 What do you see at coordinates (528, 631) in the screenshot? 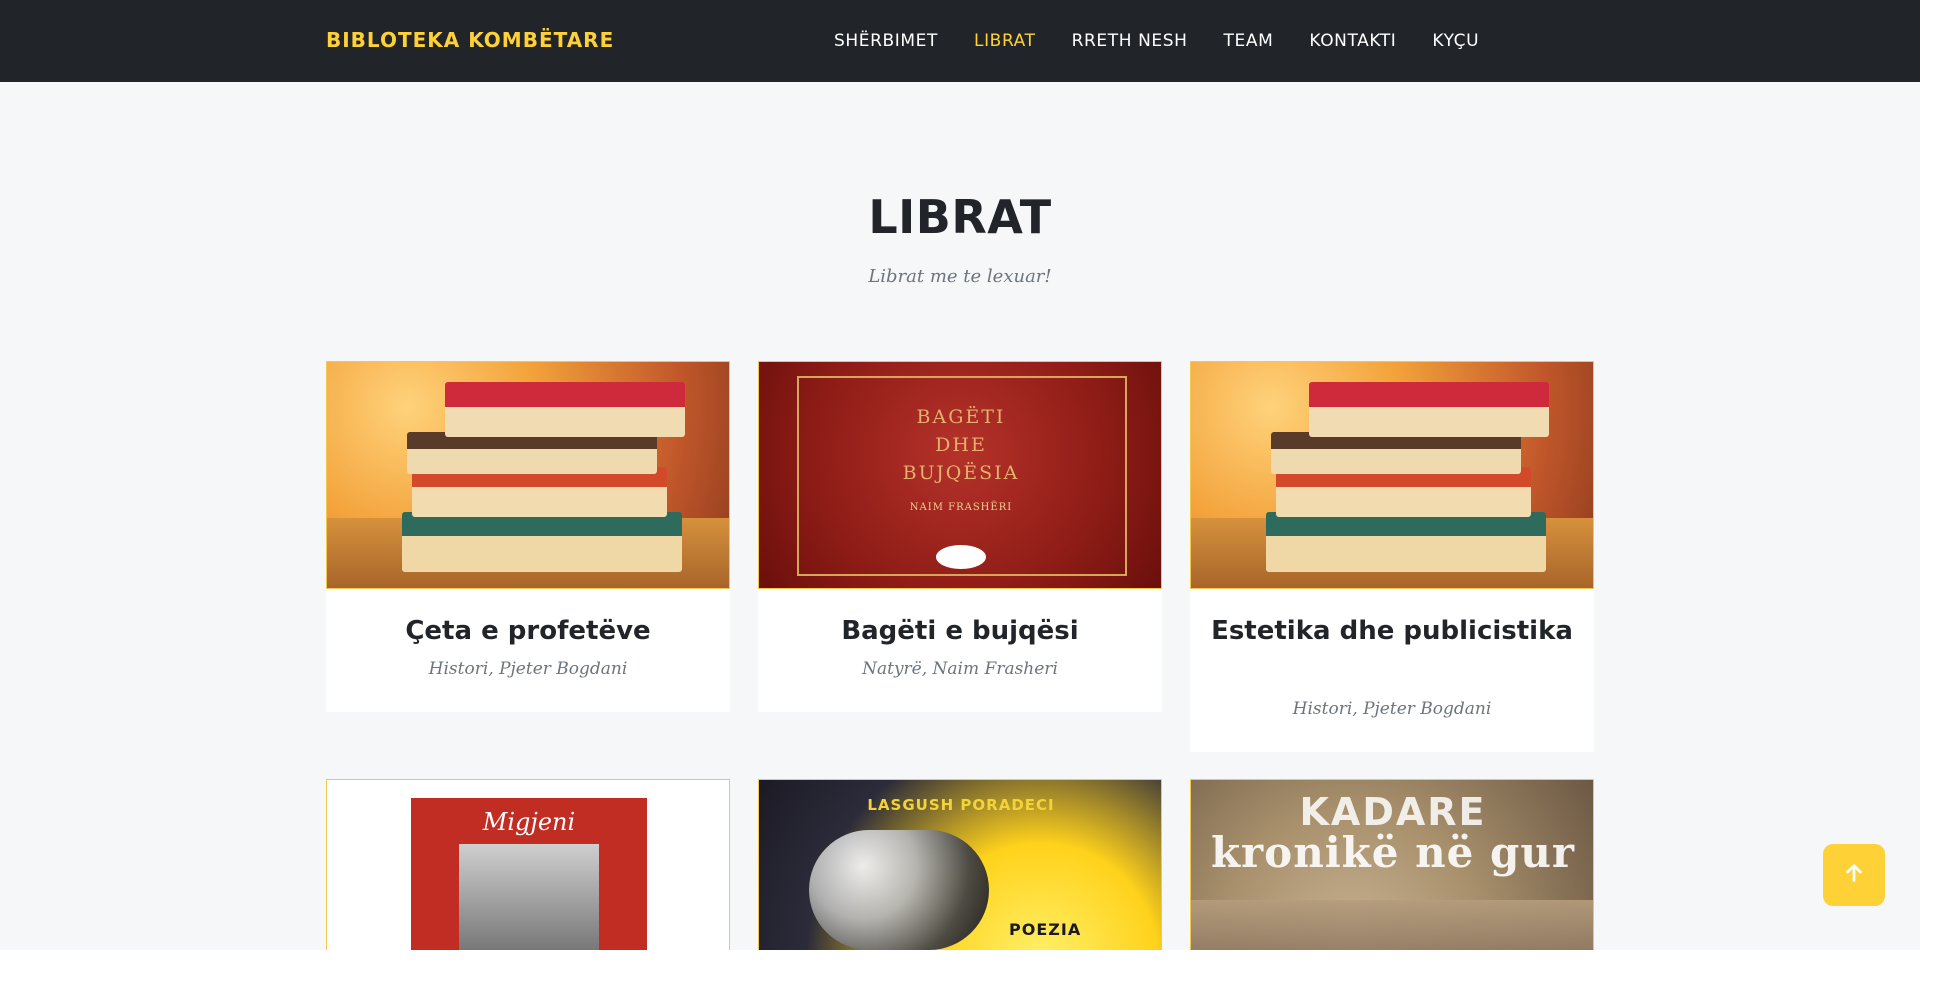
I see `book-title: Çeta e profetëve` at bounding box center [528, 631].